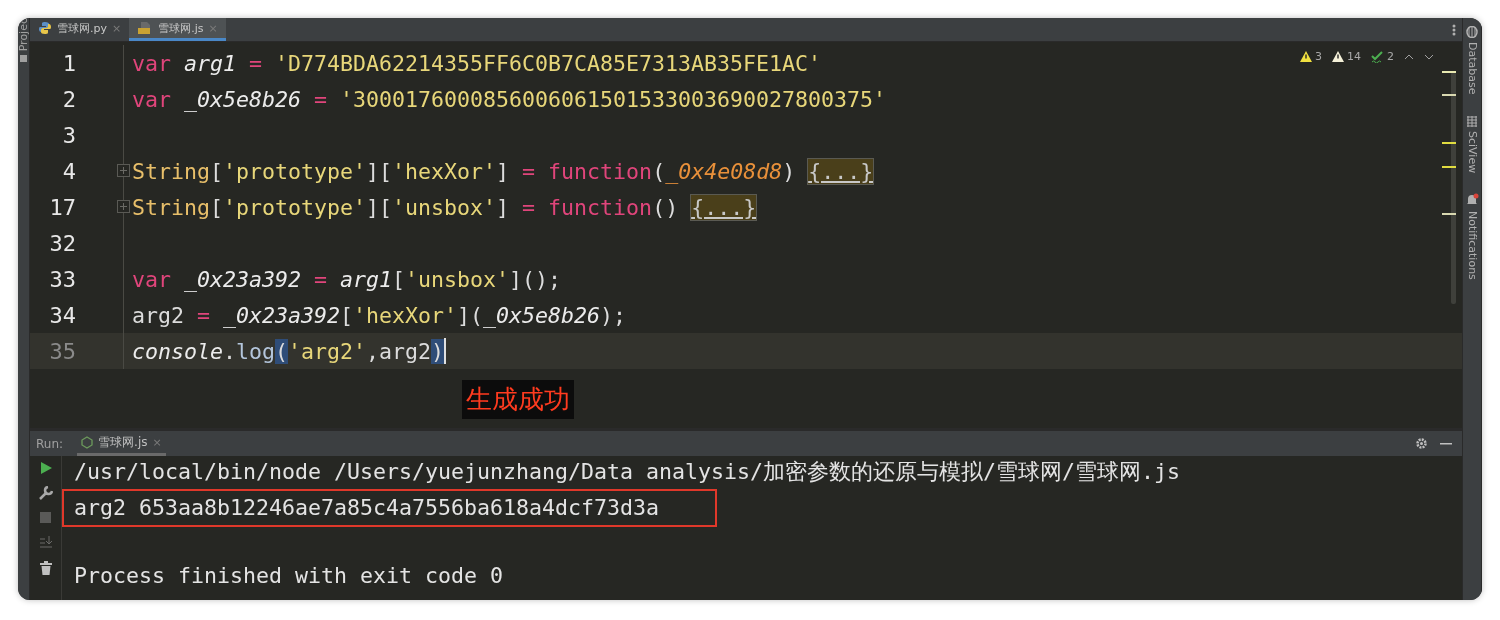  I want to click on sort-icon, so click(45, 542).